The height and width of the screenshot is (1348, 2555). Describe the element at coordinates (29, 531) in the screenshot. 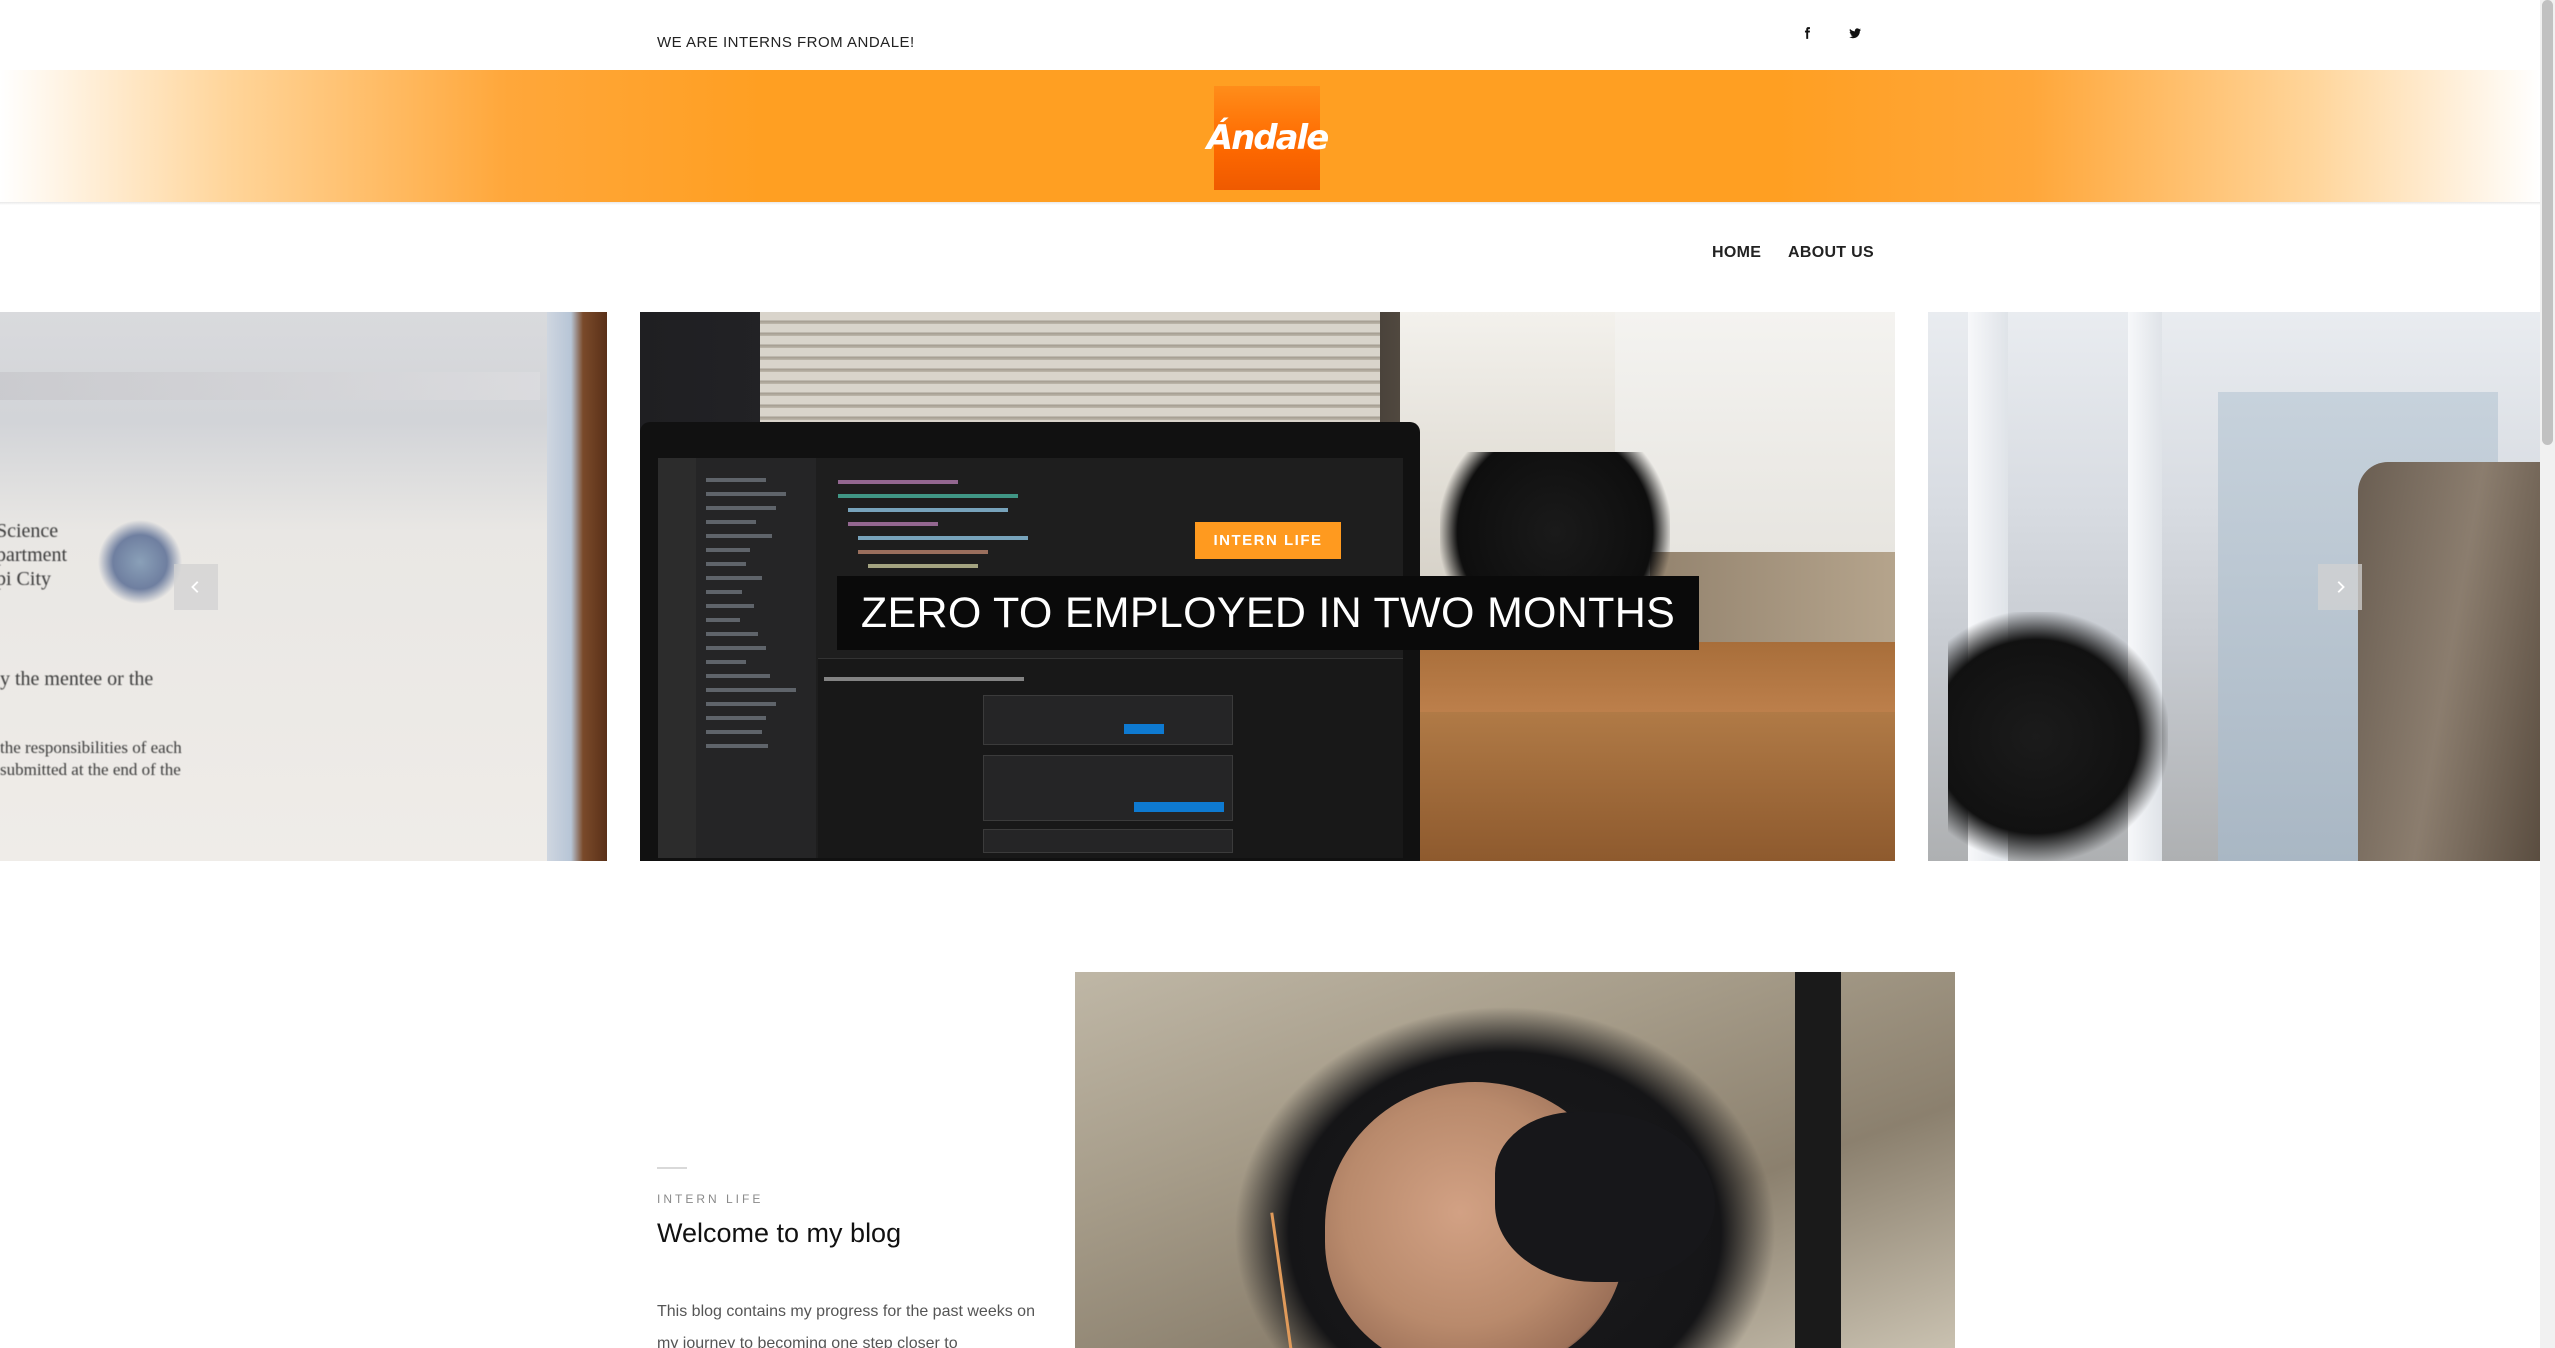

I see `slide-text: Science` at that location.